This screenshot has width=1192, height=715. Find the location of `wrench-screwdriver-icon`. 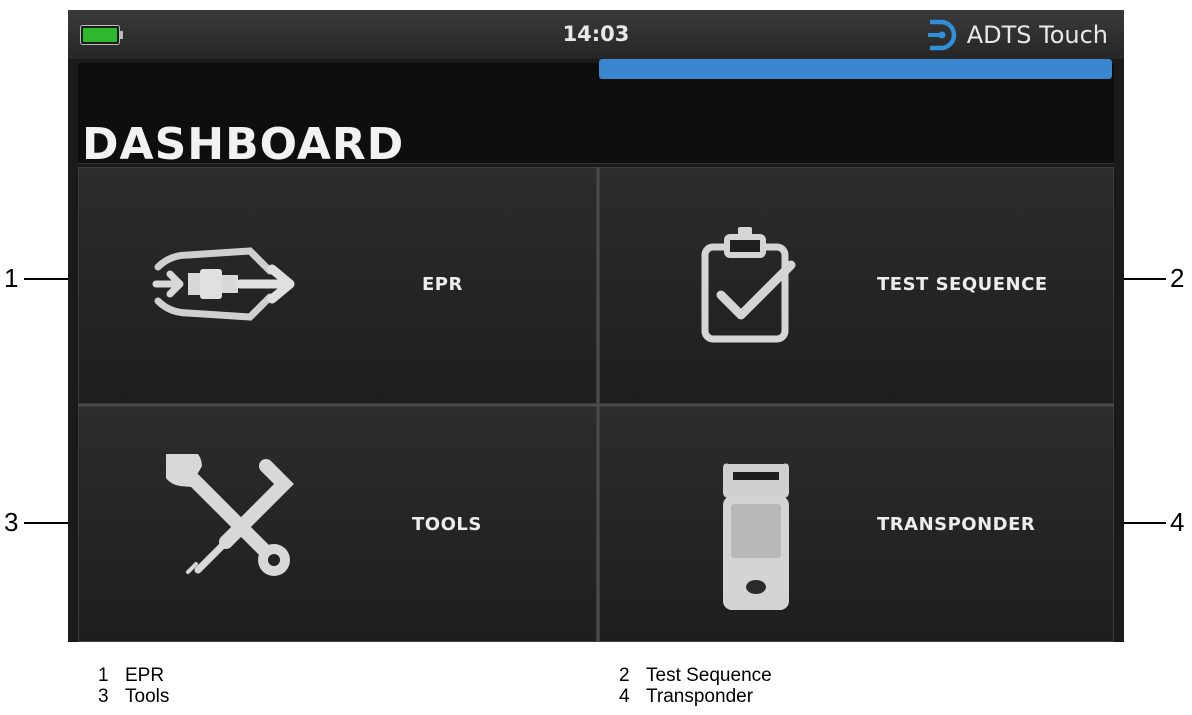

wrench-screwdriver-icon is located at coordinates (230, 515).